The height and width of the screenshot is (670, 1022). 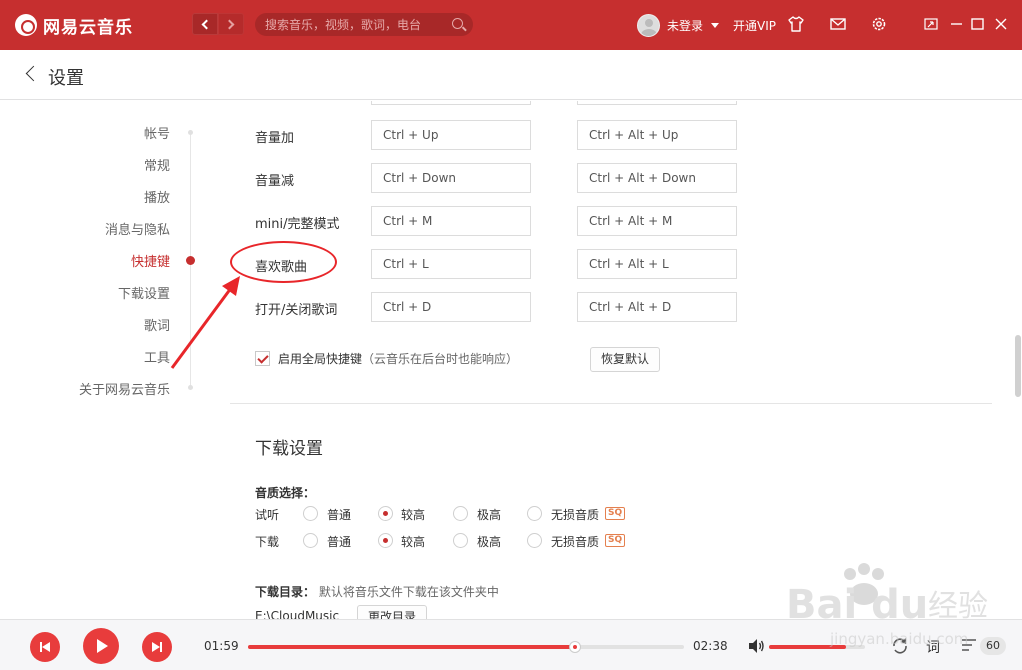 I want to click on play-button, so click(x=101, y=646).